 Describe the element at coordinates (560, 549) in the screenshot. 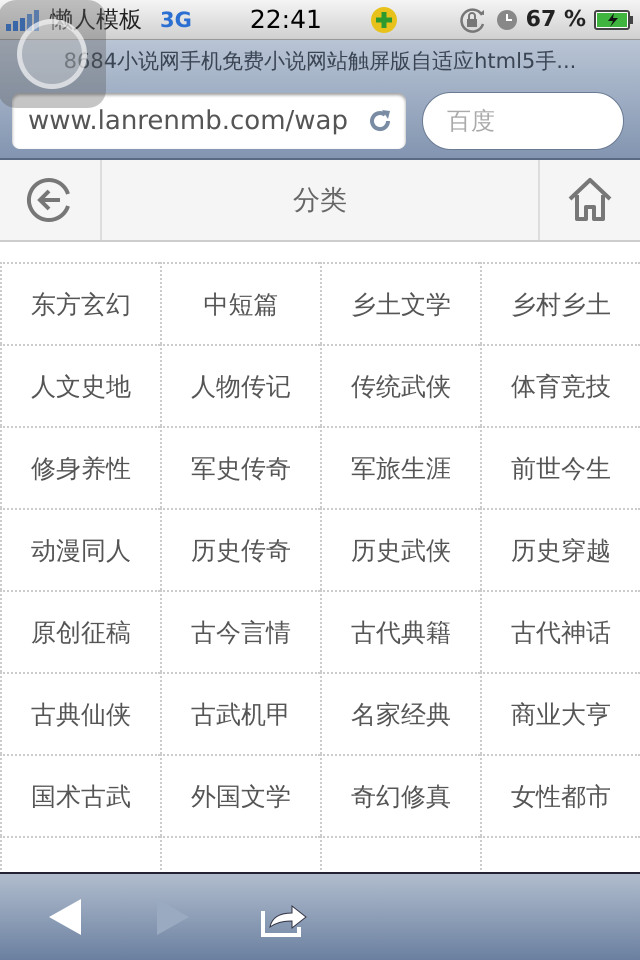

I see `category-link: 历史穿越` at that location.